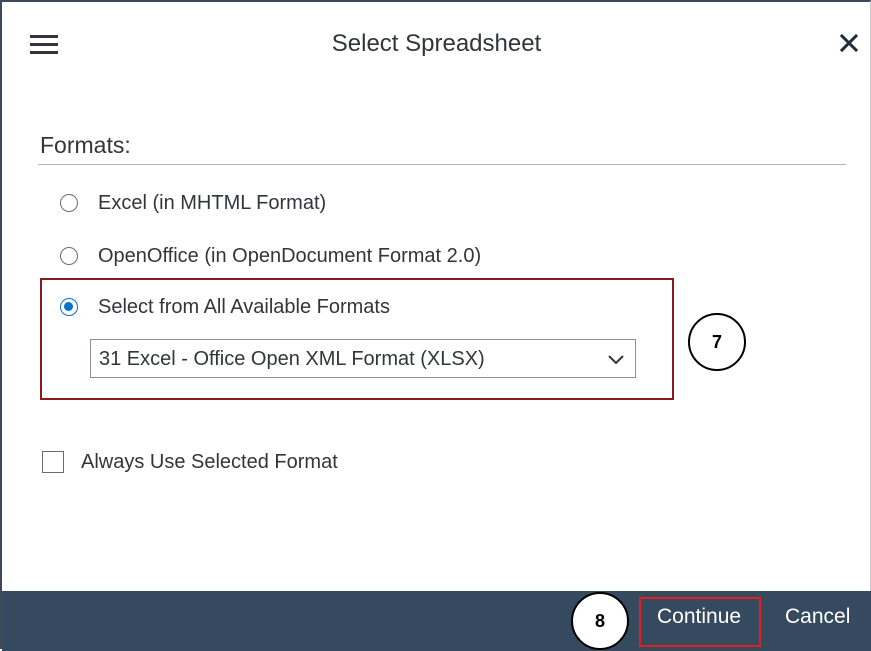 This screenshot has height=651, width=871. I want to click on cancel-button: Cancel, so click(817, 617).